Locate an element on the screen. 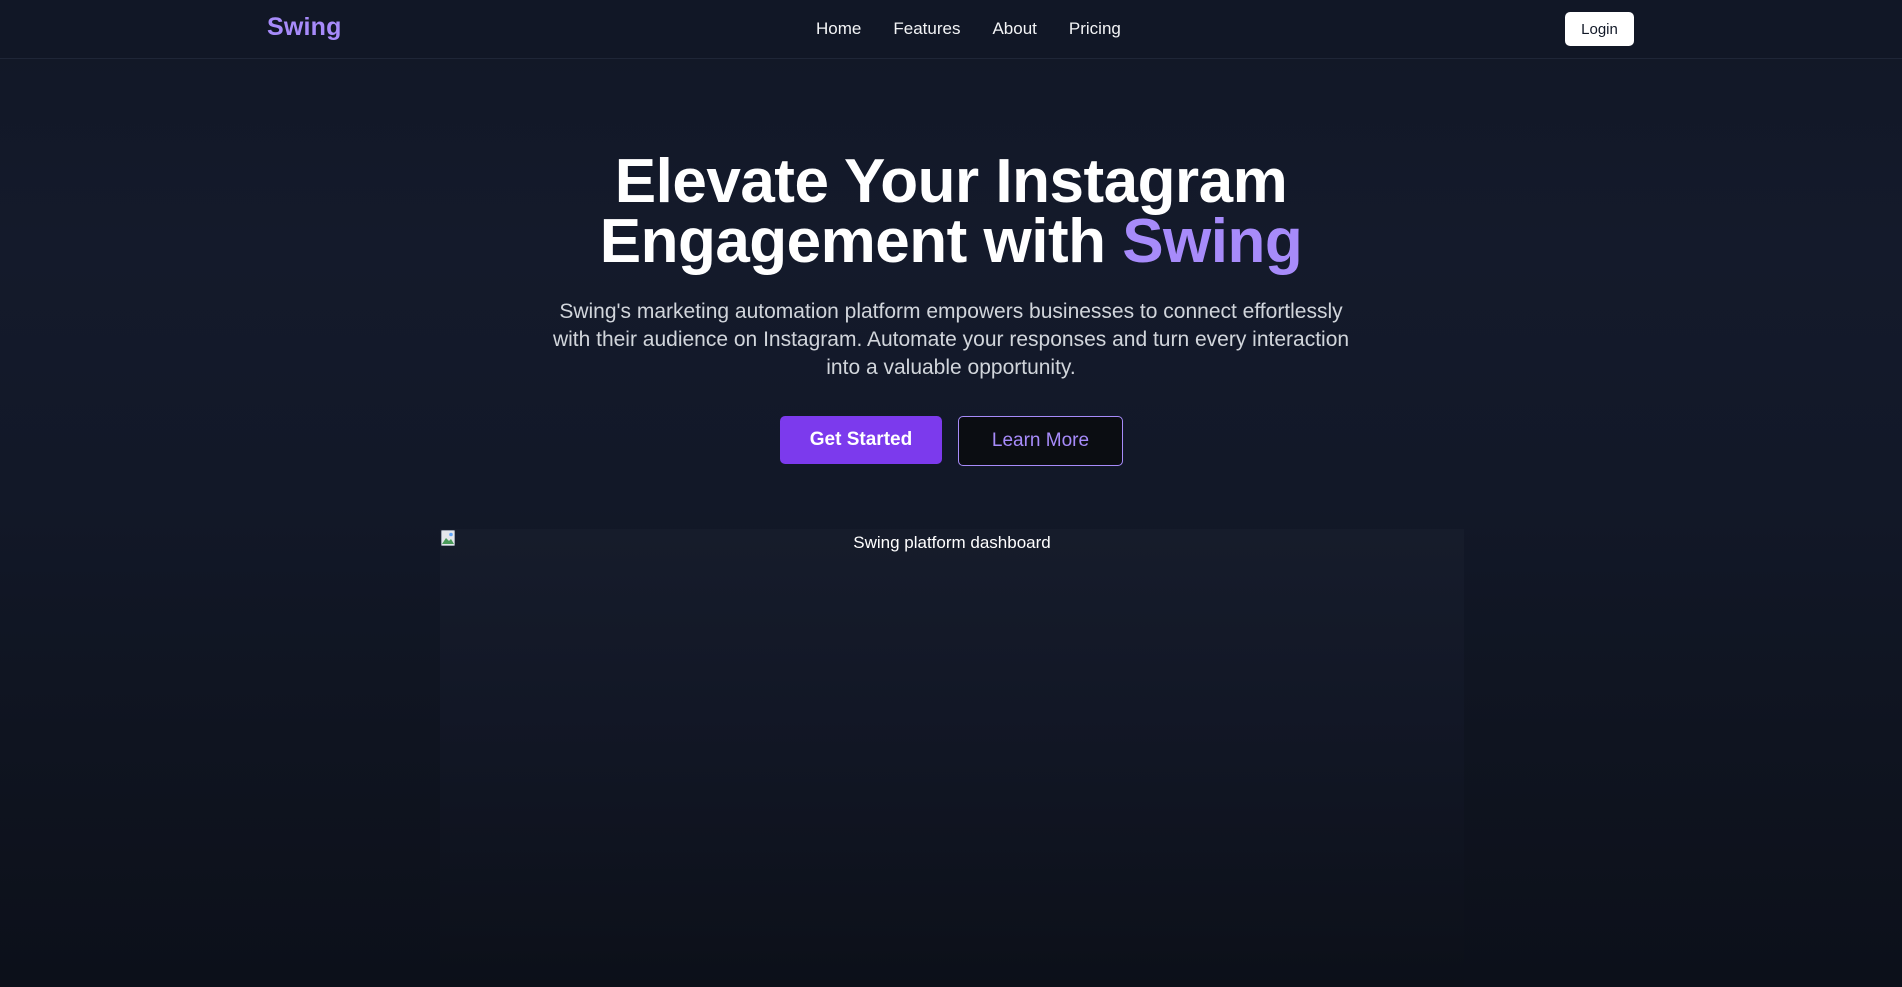 Image resolution: width=1902 pixels, height=987 pixels. nav-link-features: Features is located at coordinates (926, 29).